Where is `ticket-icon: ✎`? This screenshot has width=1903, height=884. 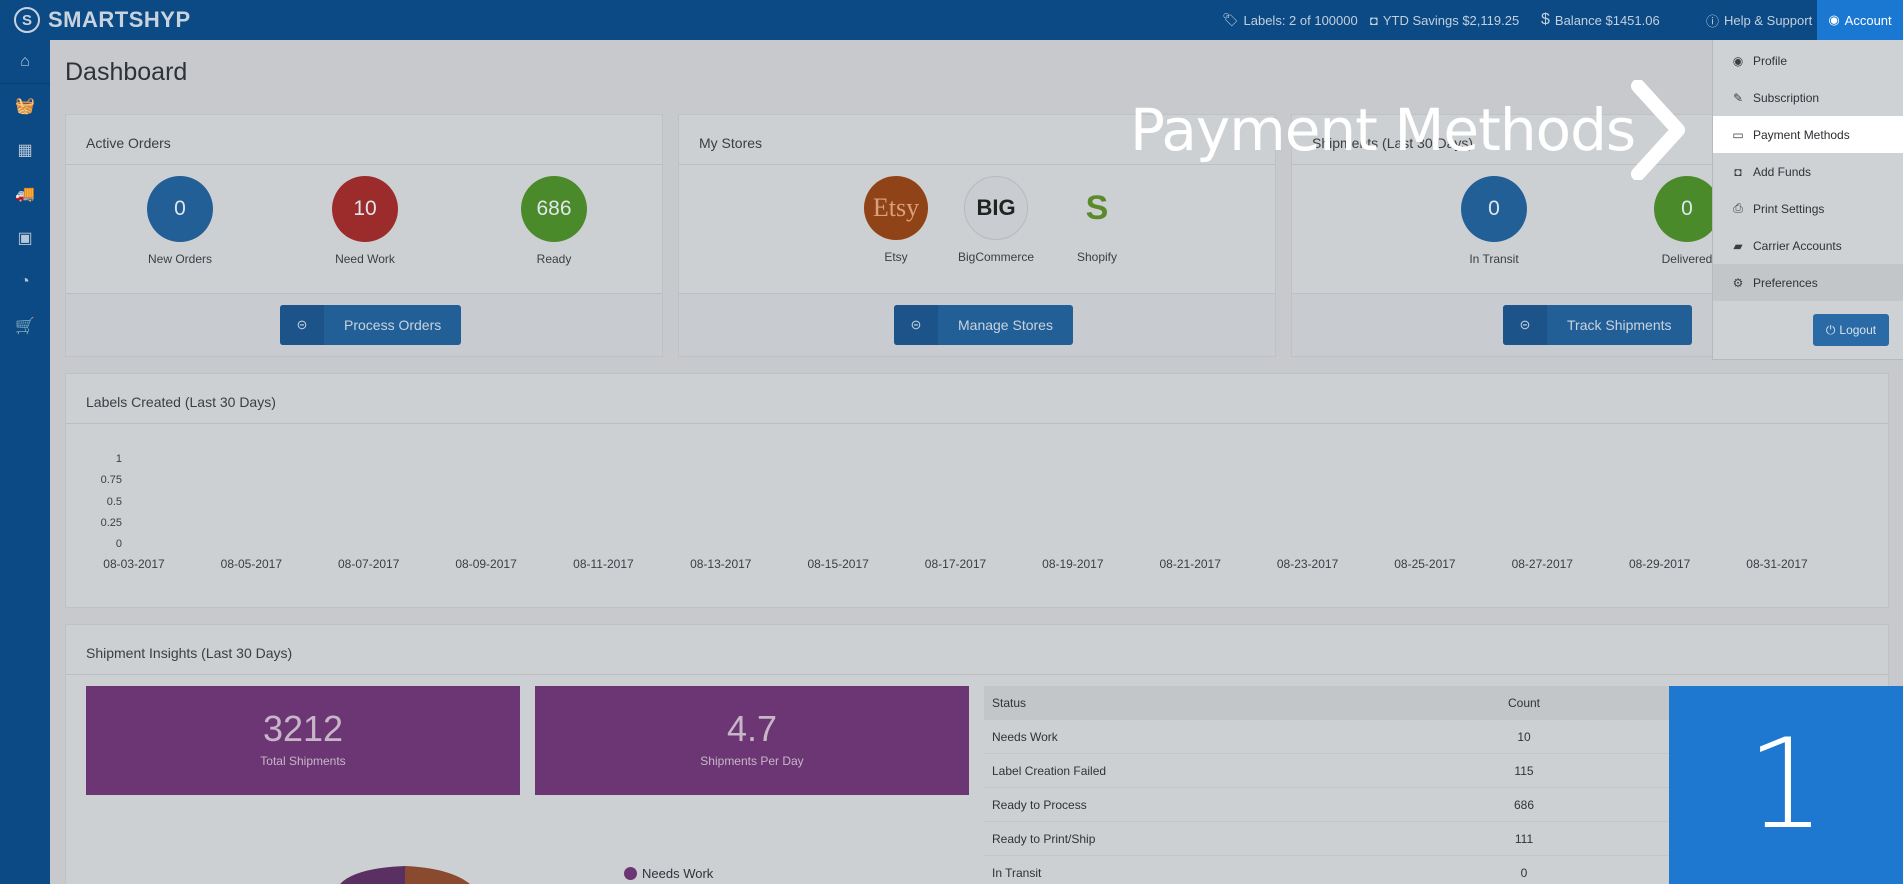 ticket-icon: ✎ is located at coordinates (1738, 97).